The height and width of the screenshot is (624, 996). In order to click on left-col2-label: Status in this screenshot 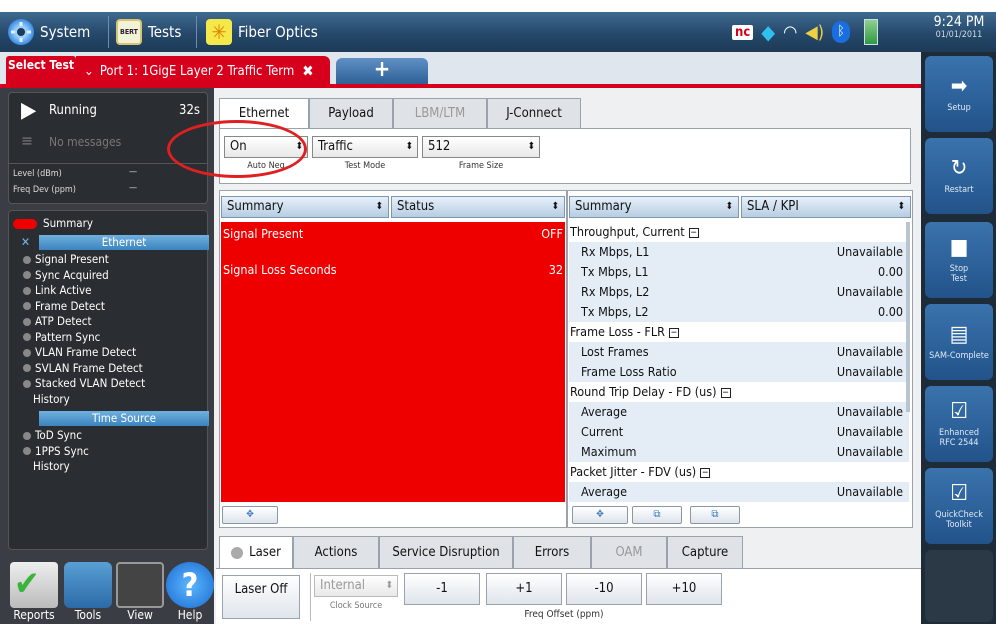, I will do `click(416, 206)`.